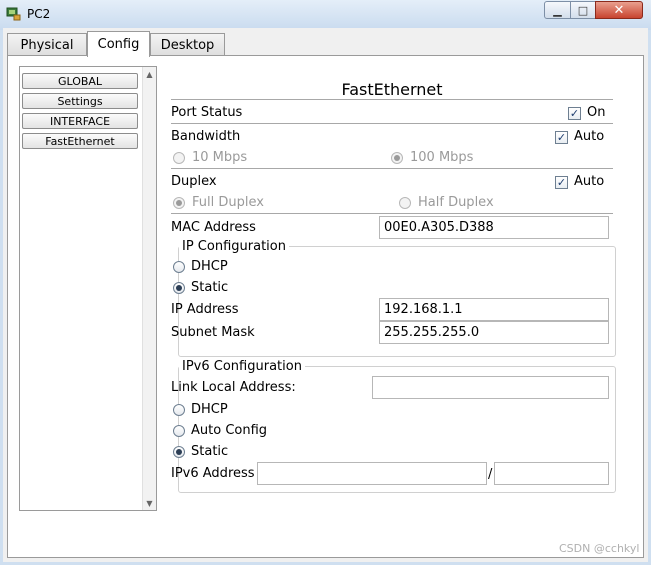 The height and width of the screenshot is (565, 651). What do you see at coordinates (213, 332) in the screenshot?
I see `subnet-mask-label: Subnet Mask` at bounding box center [213, 332].